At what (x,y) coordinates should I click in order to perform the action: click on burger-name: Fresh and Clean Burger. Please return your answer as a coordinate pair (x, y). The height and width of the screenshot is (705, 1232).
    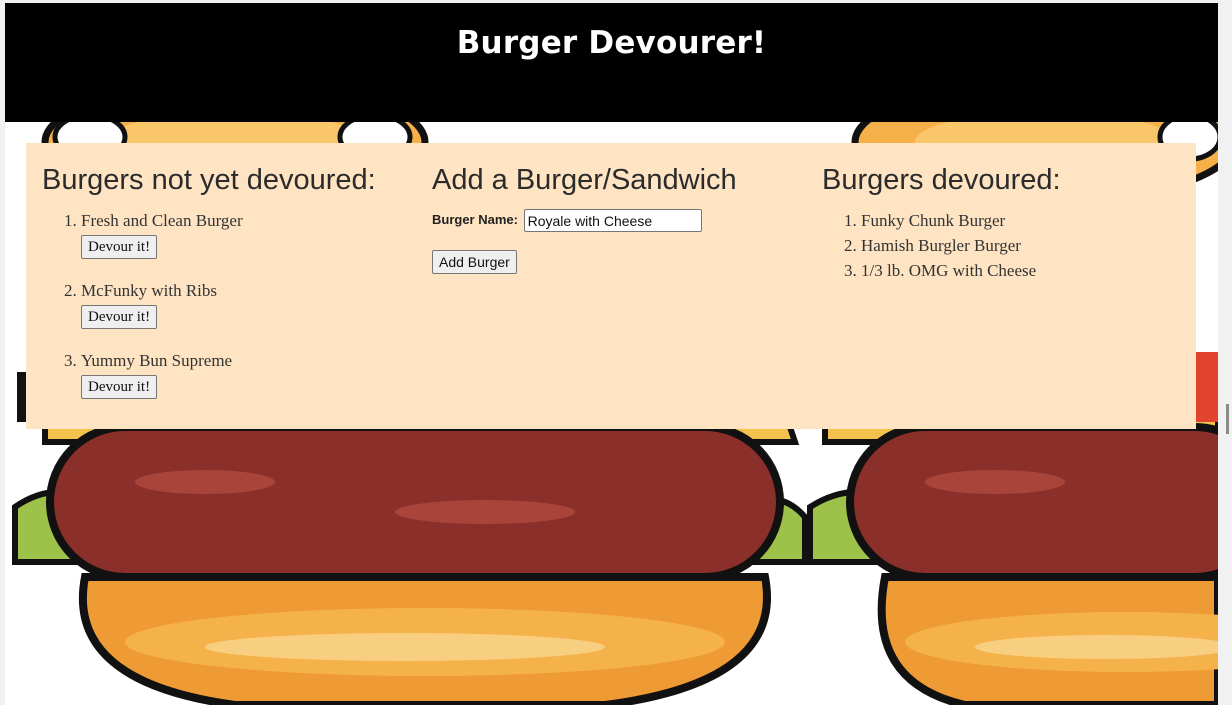
    Looking at the image, I should click on (162, 220).